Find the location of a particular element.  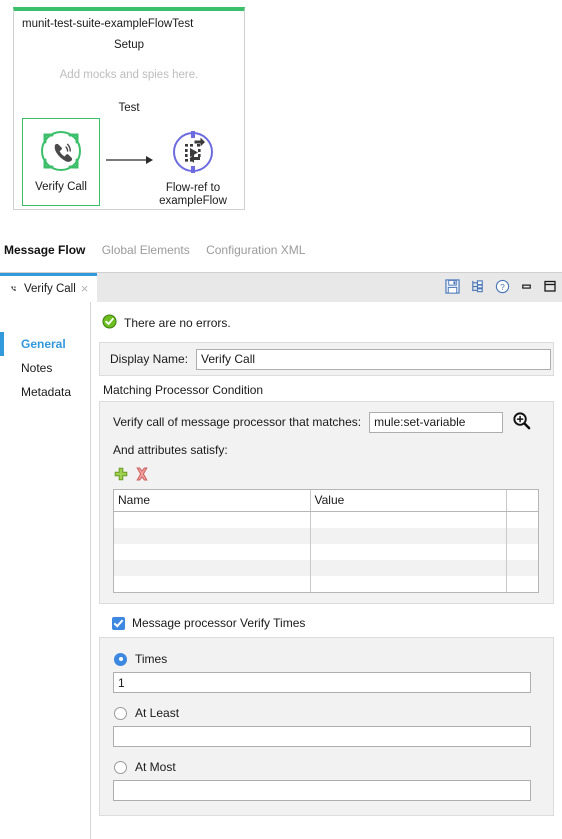

properties-tab-label: Verify Call is located at coordinates (50, 289).